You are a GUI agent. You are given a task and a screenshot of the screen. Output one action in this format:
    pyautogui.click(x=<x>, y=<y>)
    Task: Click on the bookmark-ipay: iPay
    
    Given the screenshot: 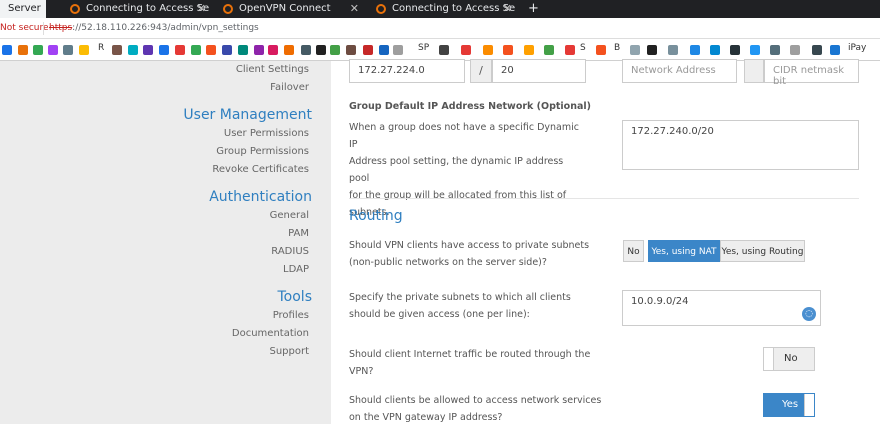 What is the action you would take?
    pyautogui.click(x=857, y=48)
    